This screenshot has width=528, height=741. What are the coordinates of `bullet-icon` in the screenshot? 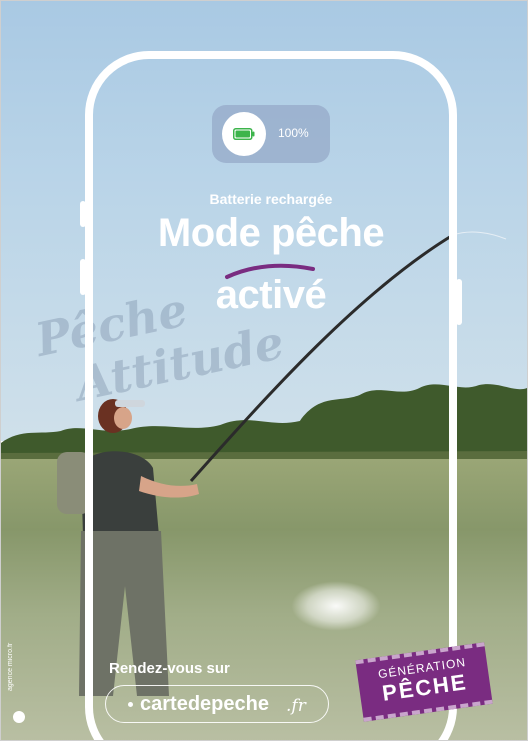 It's located at (130, 704).